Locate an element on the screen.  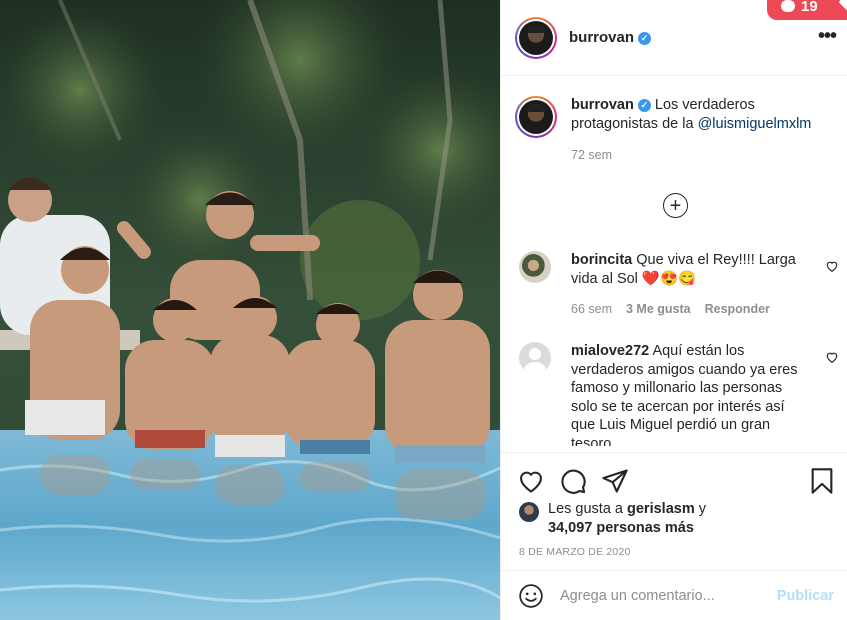
add-comment-bar: Publicar is located at coordinates (674, 595).